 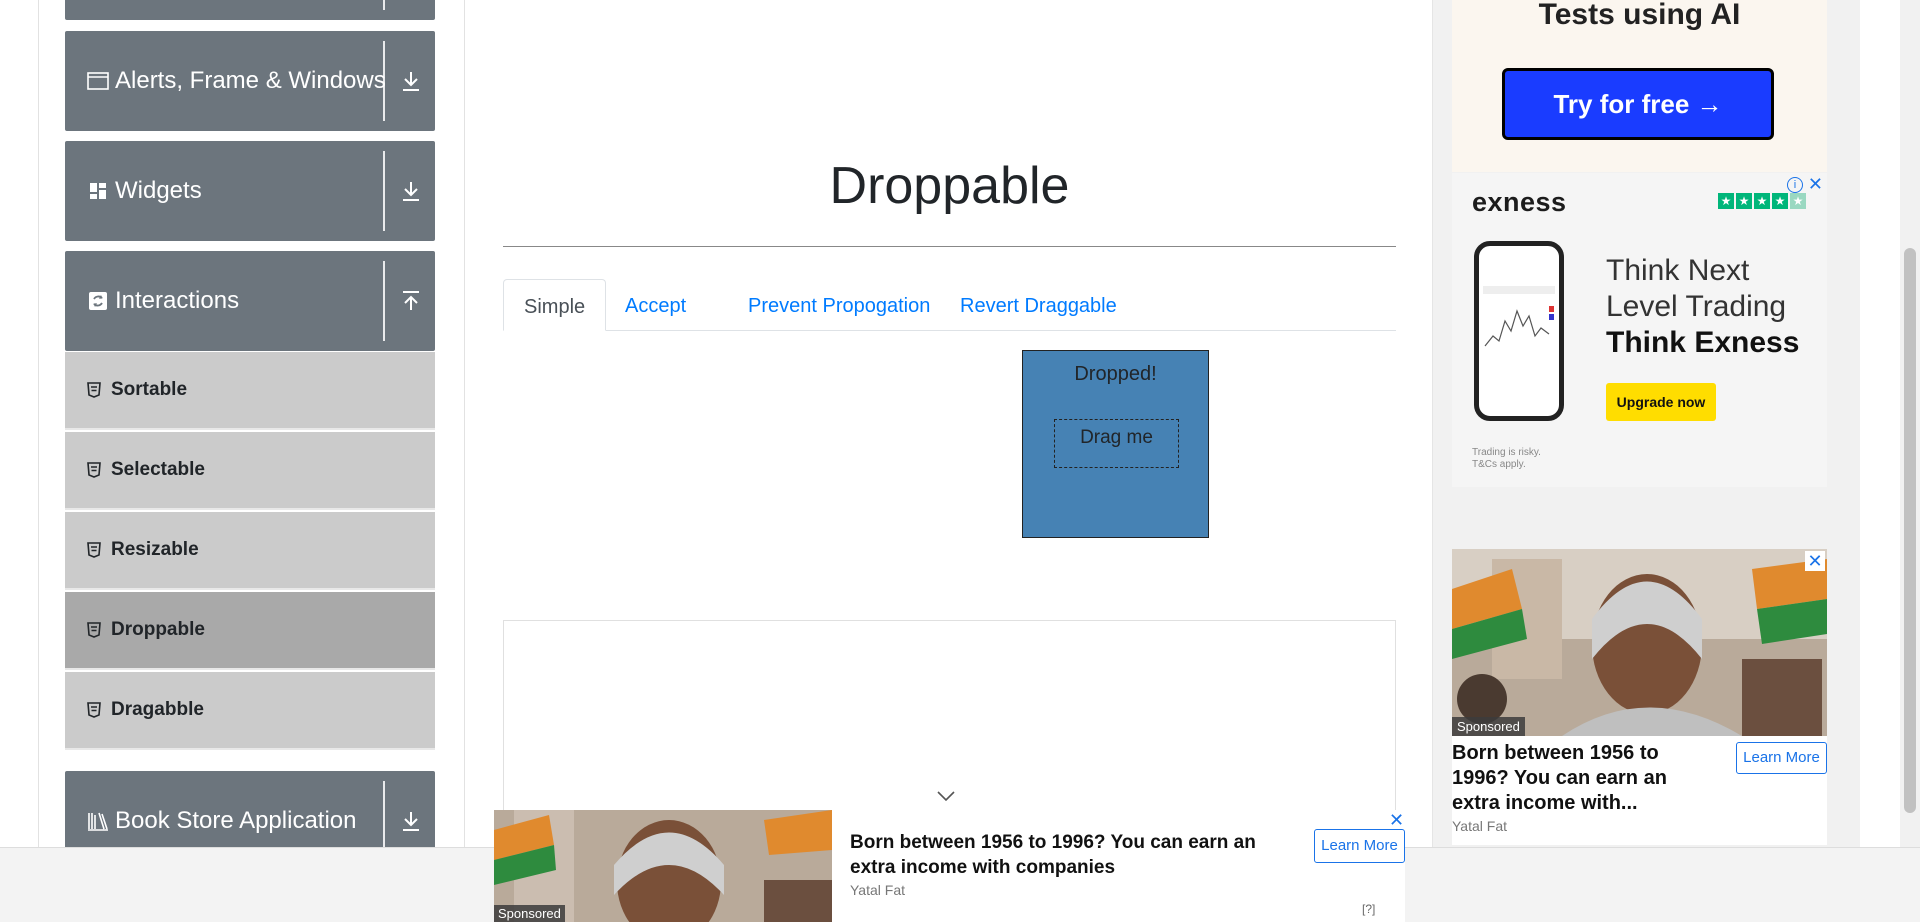 I want to click on menu-item-label: Dragabble, so click(x=157, y=709).